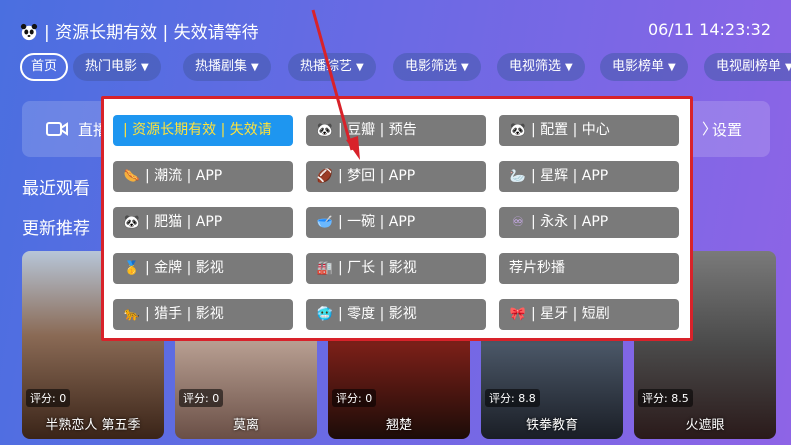 The width and height of the screenshot is (791, 445). I want to click on settings-label: 设置, so click(727, 130).